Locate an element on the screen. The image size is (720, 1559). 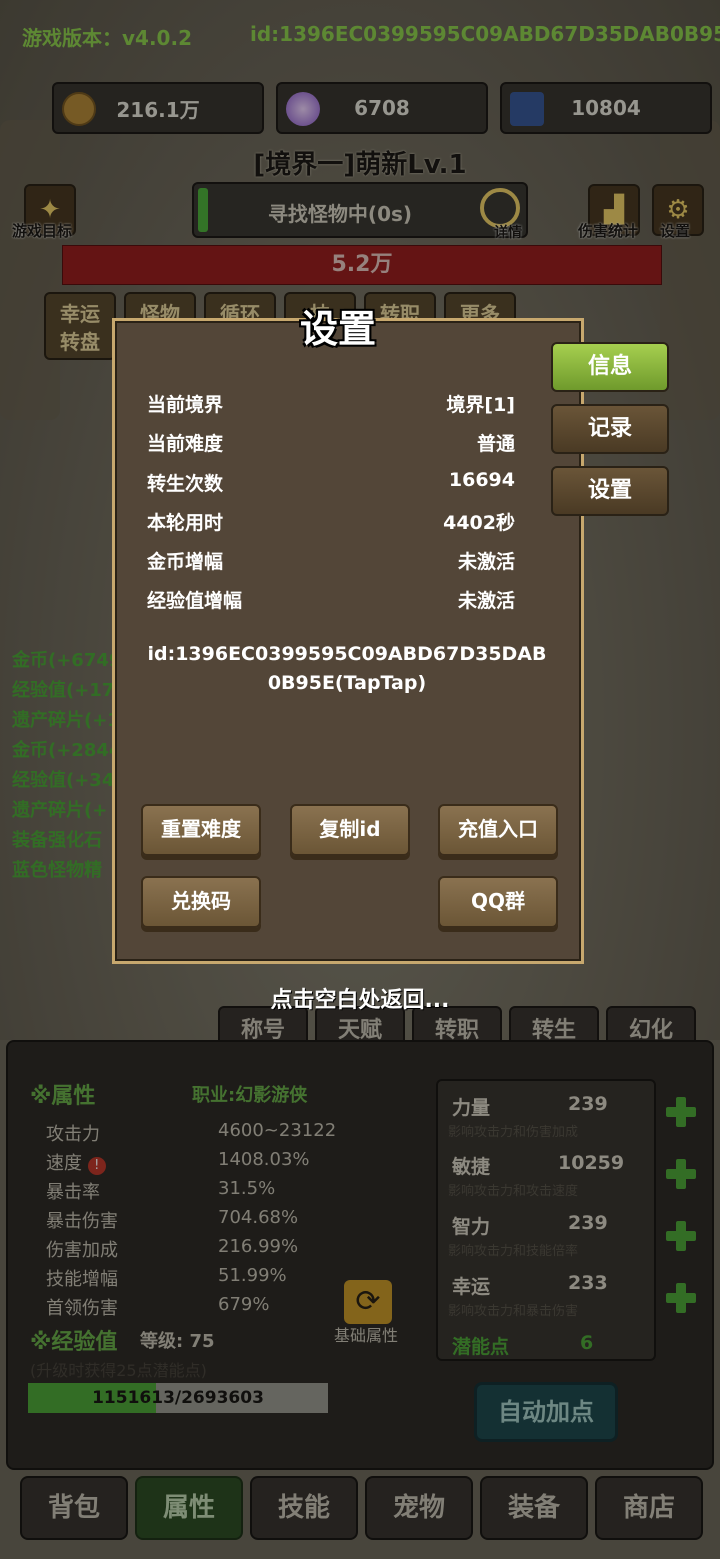
info-row: 金币增幅 未激活 is located at coordinates (331, 560).